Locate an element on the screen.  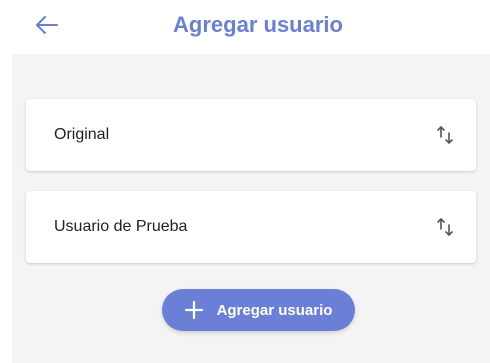
page-title: Agregar usuario is located at coordinates (258, 24).